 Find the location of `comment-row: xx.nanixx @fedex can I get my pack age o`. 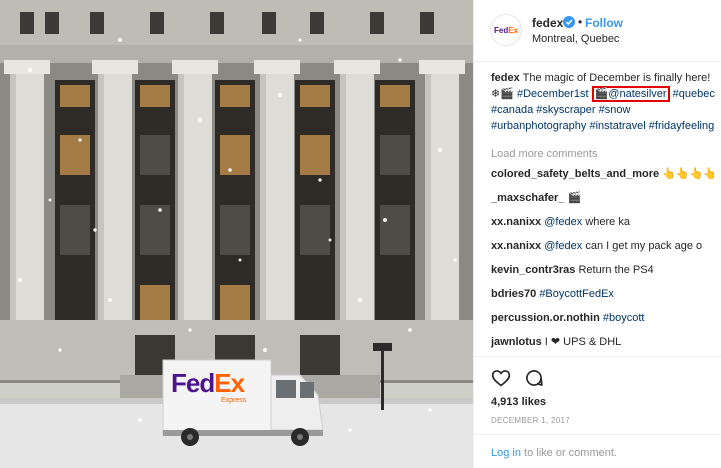

comment-row: xx.nanixx @fedex can I get my pack age o is located at coordinates (605, 248).